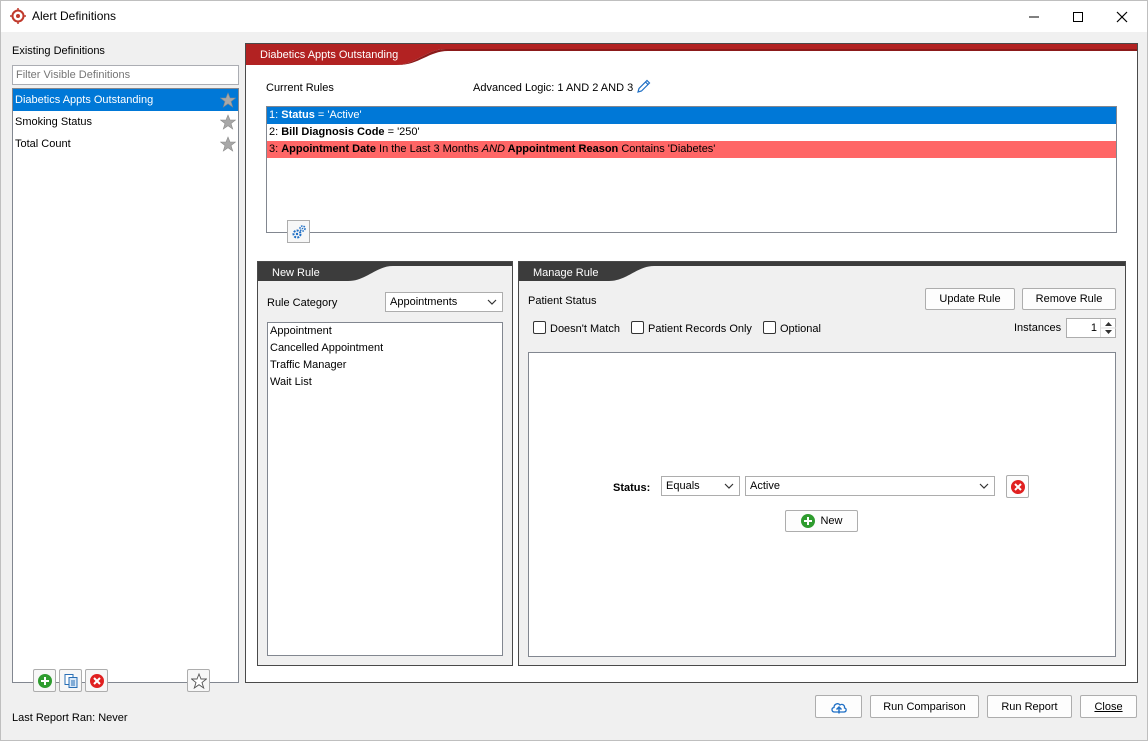 The height and width of the screenshot is (741, 1148). I want to click on new-condition-label: New, so click(831, 521).